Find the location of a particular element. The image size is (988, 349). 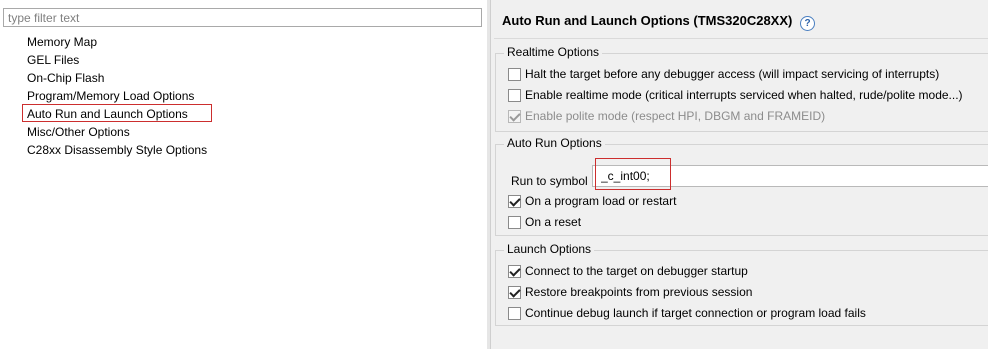

on-reset-option: On a reset is located at coordinates (544, 222).